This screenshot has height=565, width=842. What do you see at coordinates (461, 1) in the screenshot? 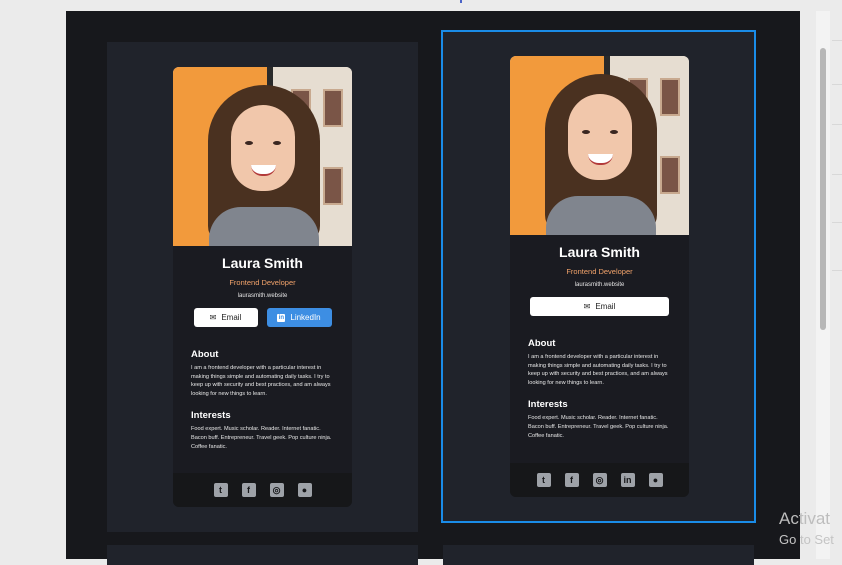
I see `top-marker` at bounding box center [461, 1].